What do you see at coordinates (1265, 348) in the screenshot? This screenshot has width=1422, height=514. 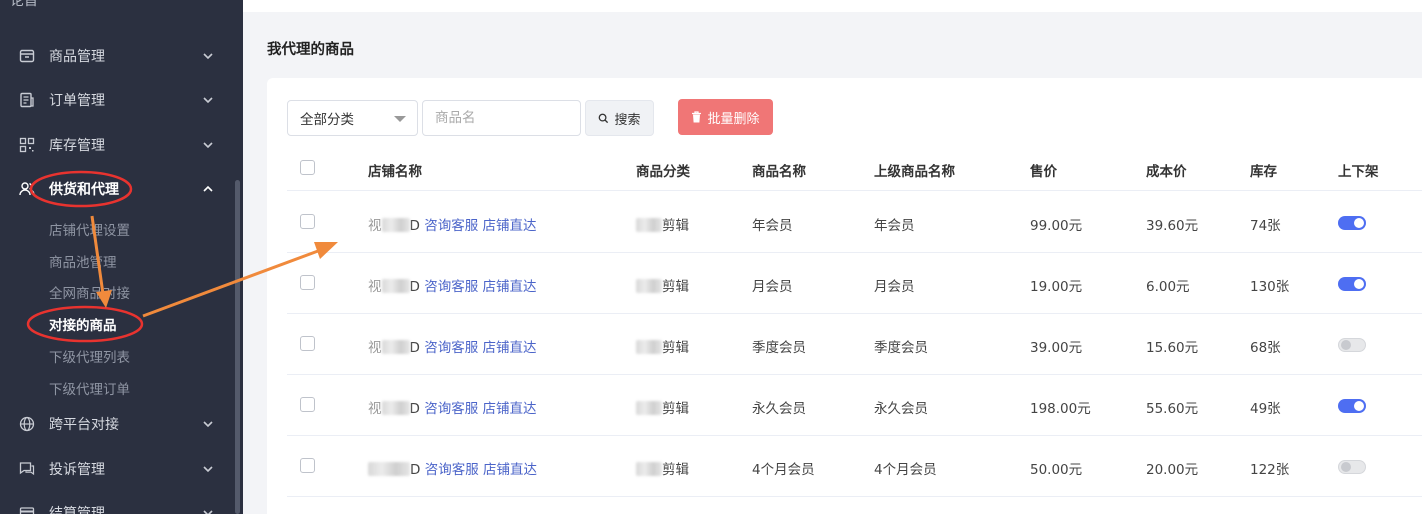 I see `stock-cell: 68张` at bounding box center [1265, 348].